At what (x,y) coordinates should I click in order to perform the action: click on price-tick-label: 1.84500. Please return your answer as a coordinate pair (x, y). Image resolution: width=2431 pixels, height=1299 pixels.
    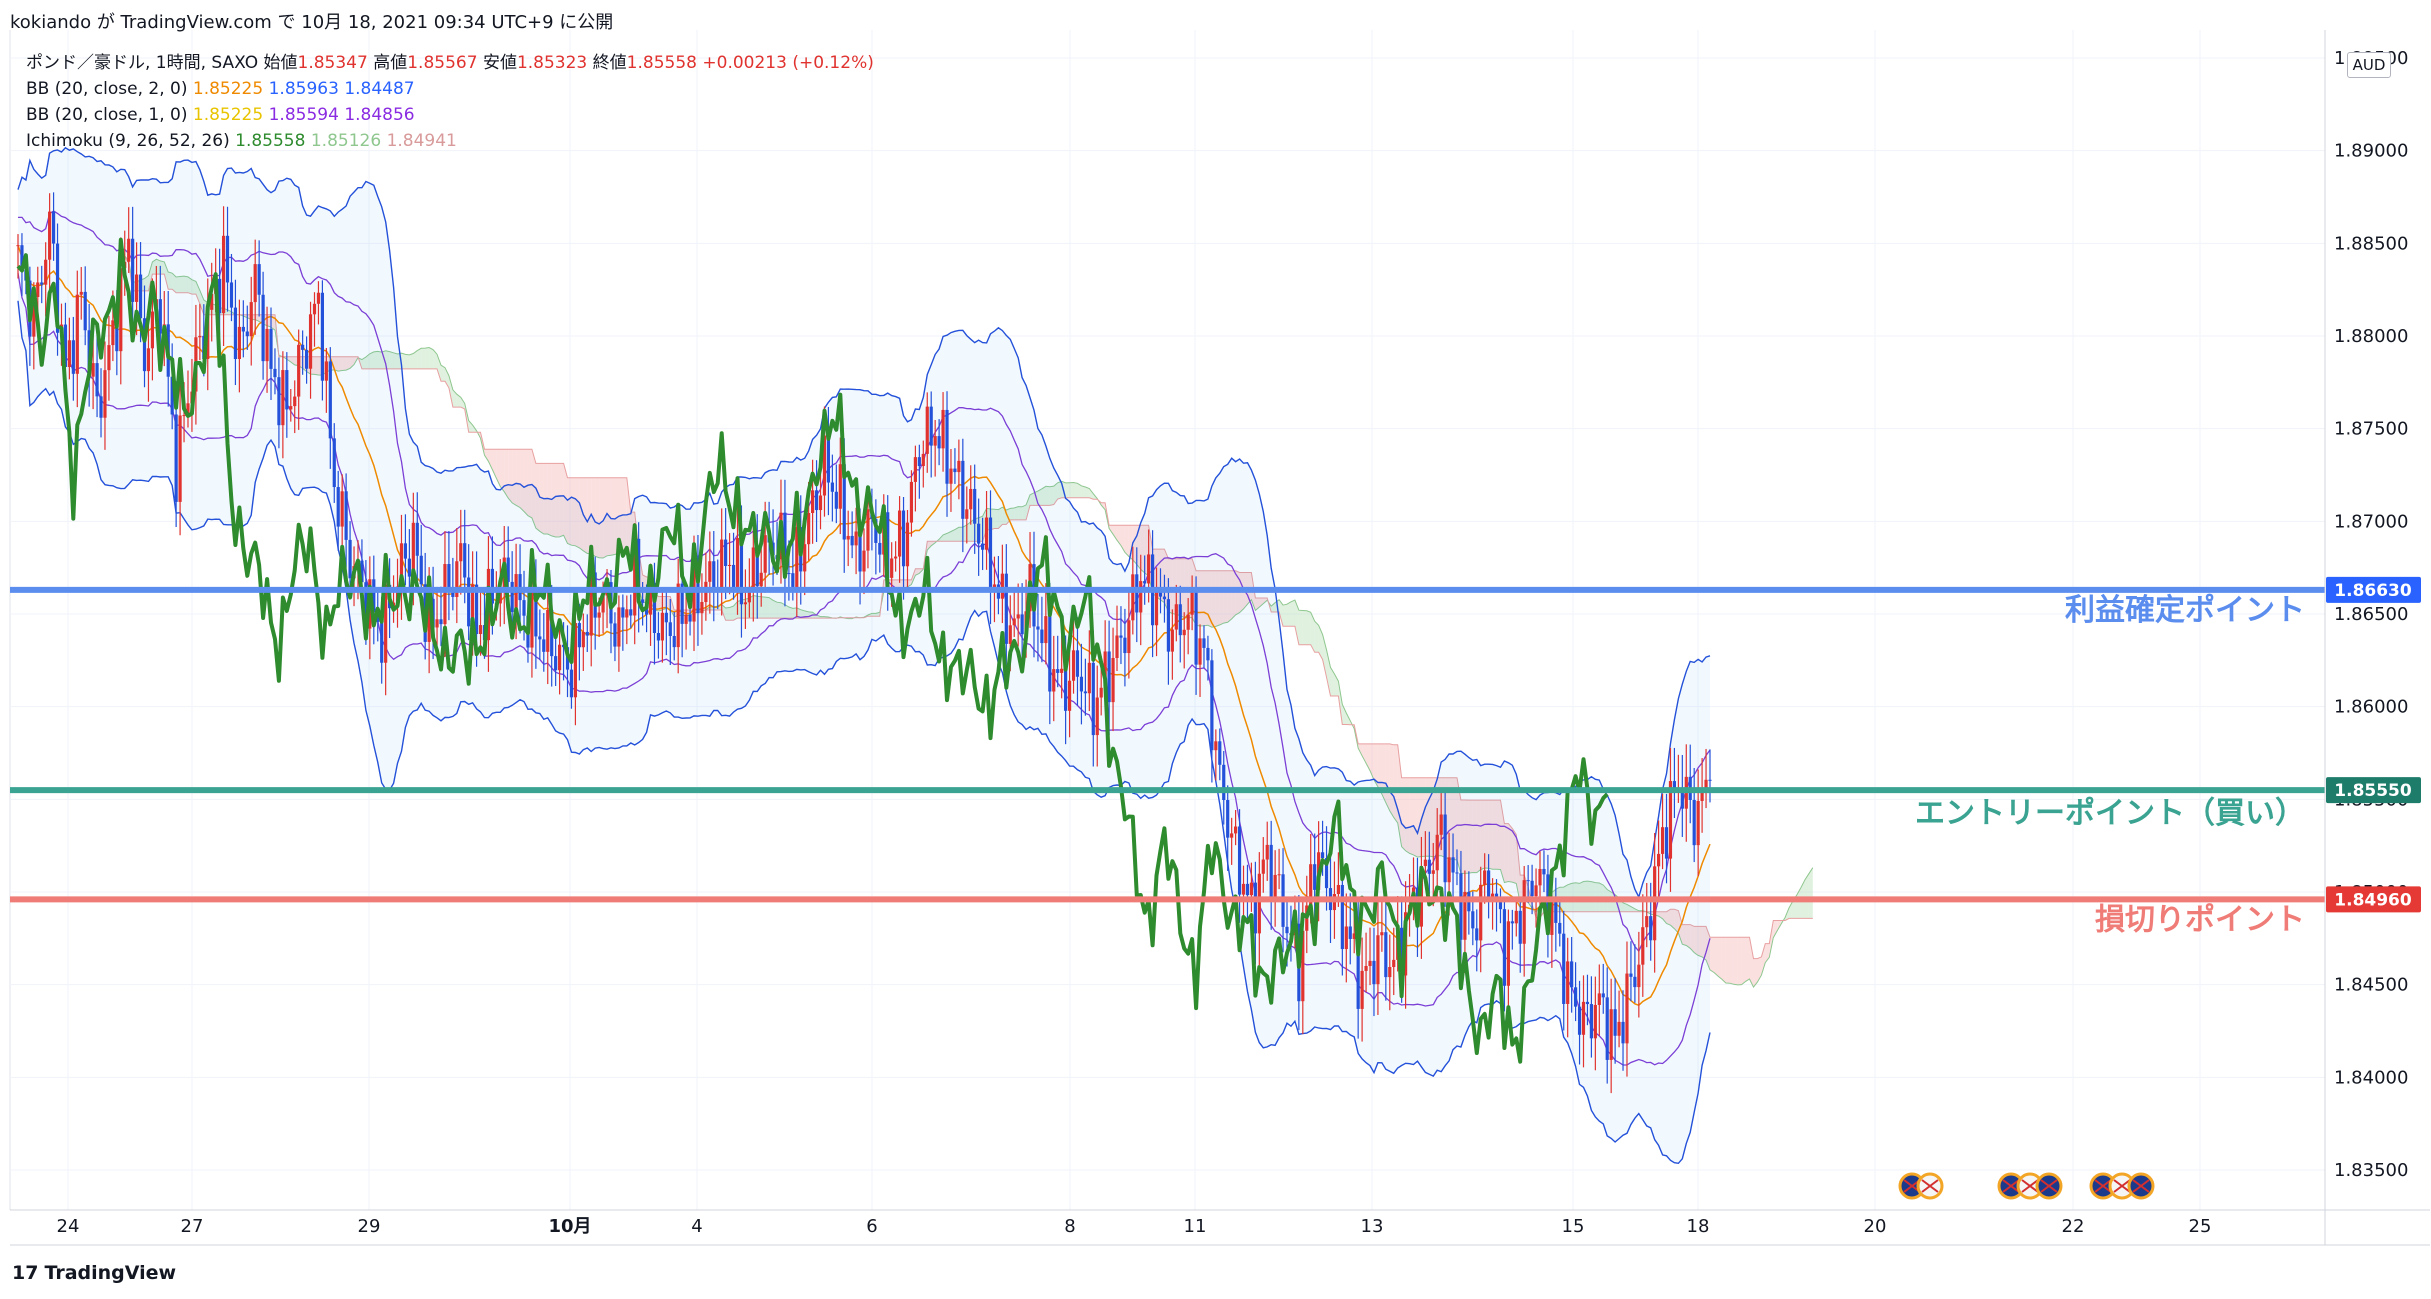
    Looking at the image, I should click on (2371, 985).